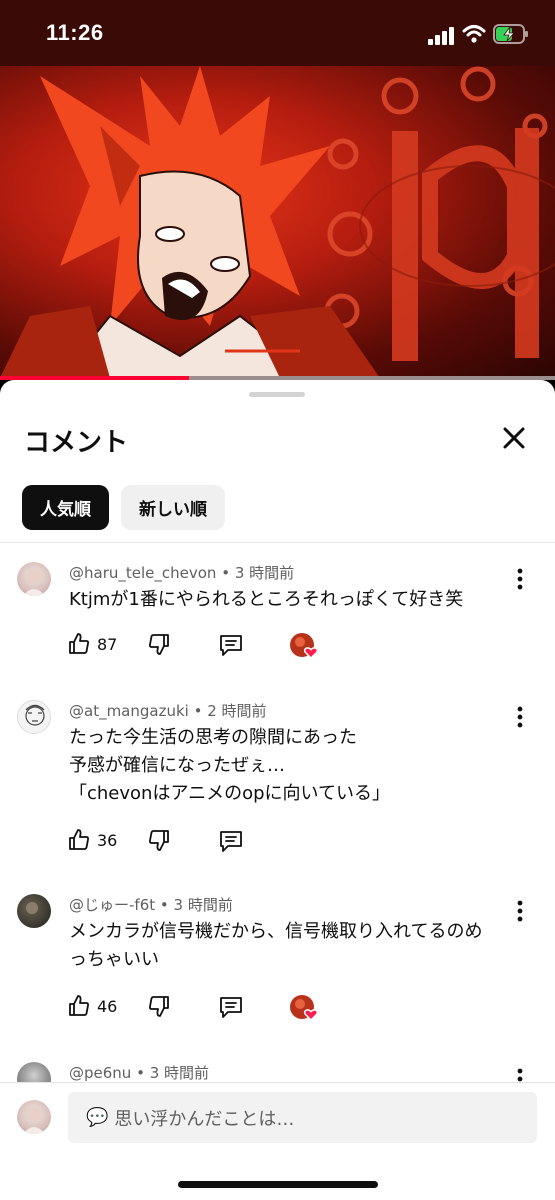 Image resolution: width=555 pixels, height=1200 pixels. What do you see at coordinates (75, 32) in the screenshot?
I see `status-time: 11:26` at bounding box center [75, 32].